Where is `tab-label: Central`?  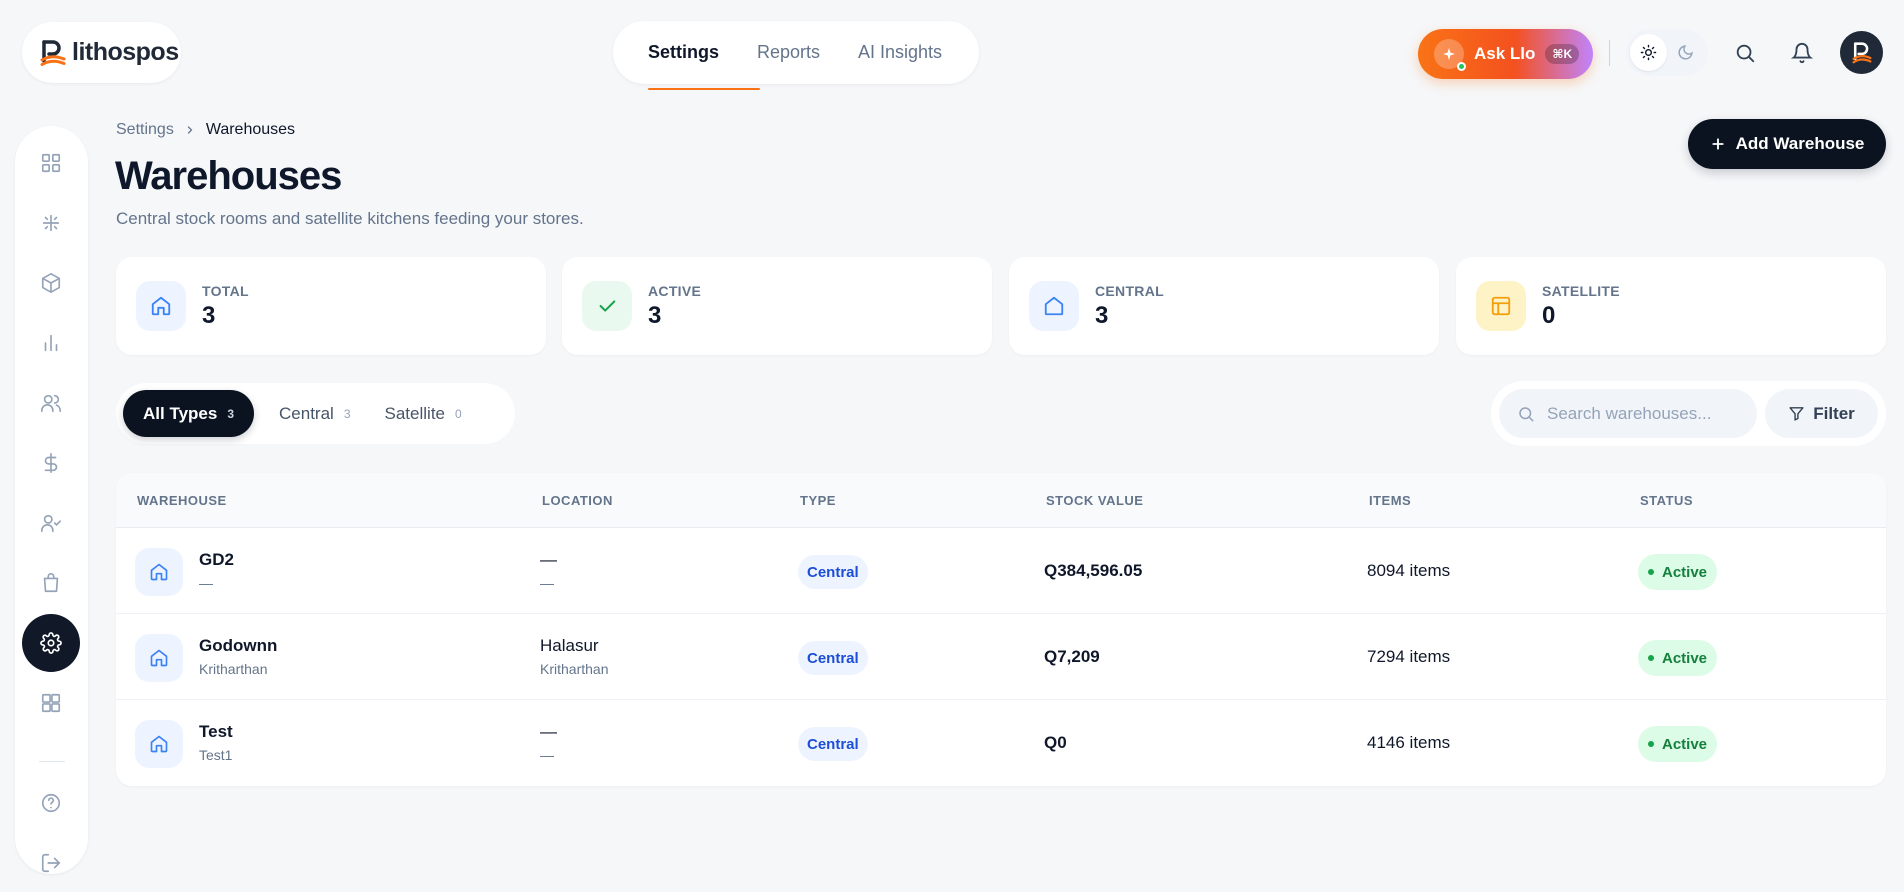
tab-label: Central is located at coordinates (306, 413).